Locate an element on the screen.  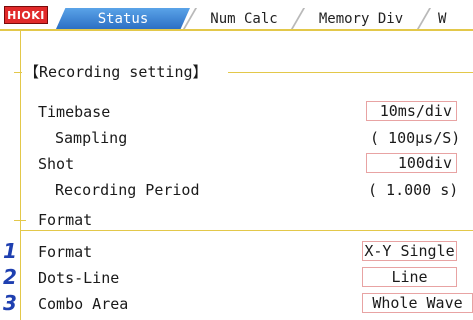
timebase-label: Timebase is located at coordinates (74, 112).